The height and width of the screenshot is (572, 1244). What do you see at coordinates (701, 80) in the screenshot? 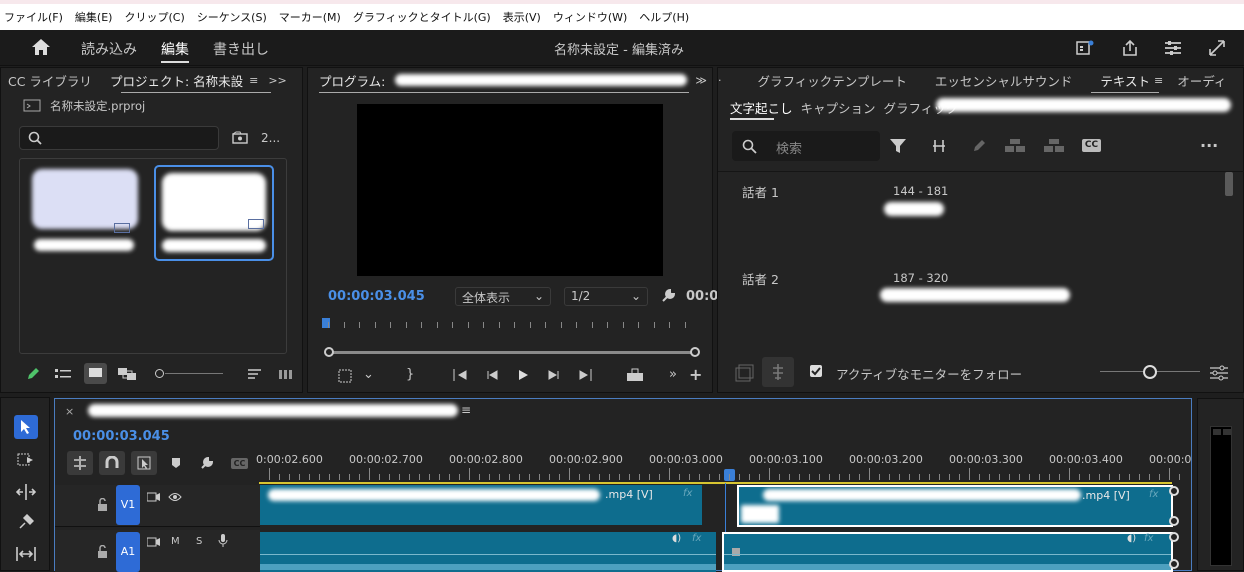
I see `overflow-tabs-icon: ≫` at bounding box center [701, 80].